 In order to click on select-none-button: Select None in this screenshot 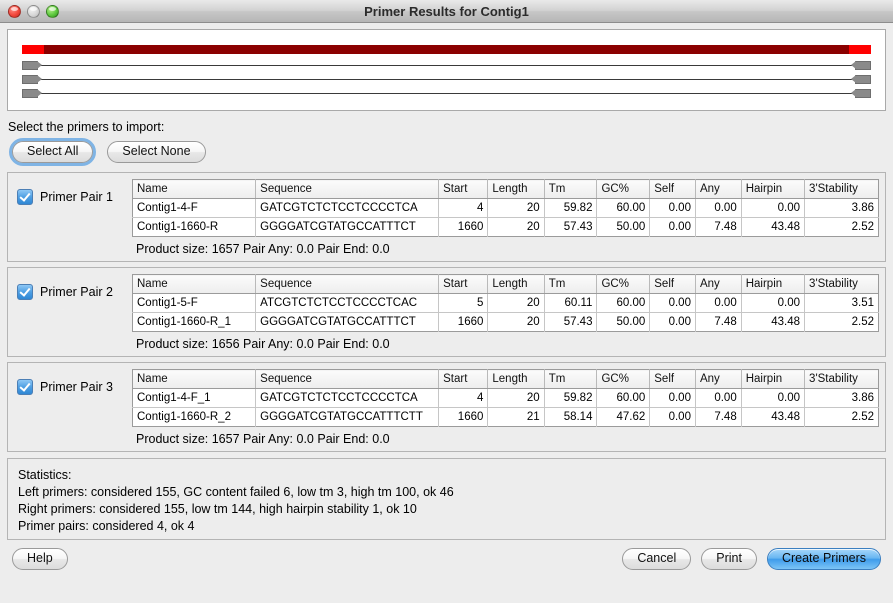, I will do `click(156, 152)`.